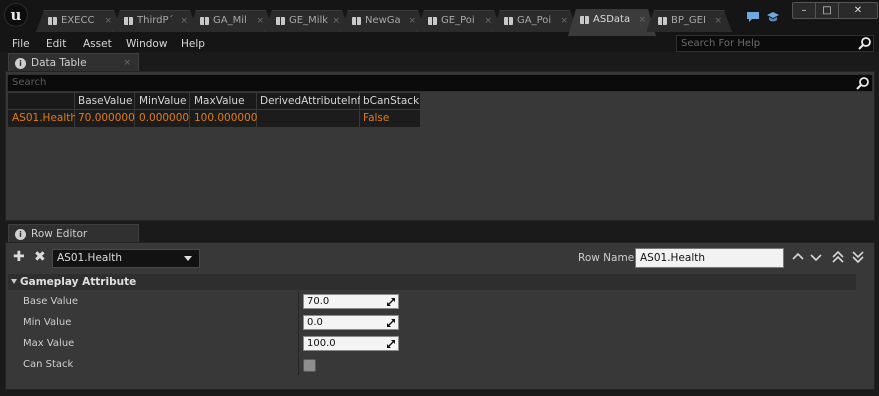  I want to click on panel-tab-label: Data Table, so click(59, 63).